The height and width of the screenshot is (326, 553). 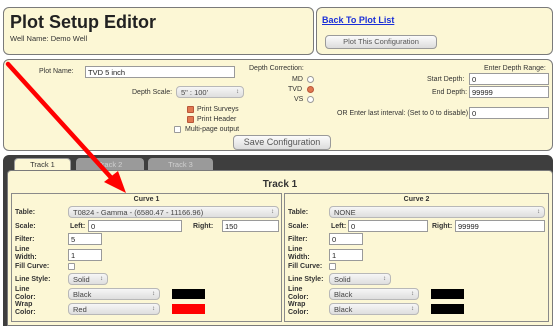 What do you see at coordinates (509, 113) in the screenshot?
I see `last-interval-input: 0` at bounding box center [509, 113].